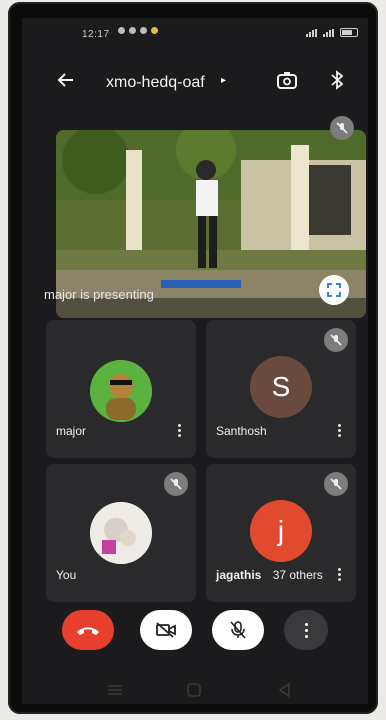  I want to click on participant-tile-you: You, so click(121, 533).